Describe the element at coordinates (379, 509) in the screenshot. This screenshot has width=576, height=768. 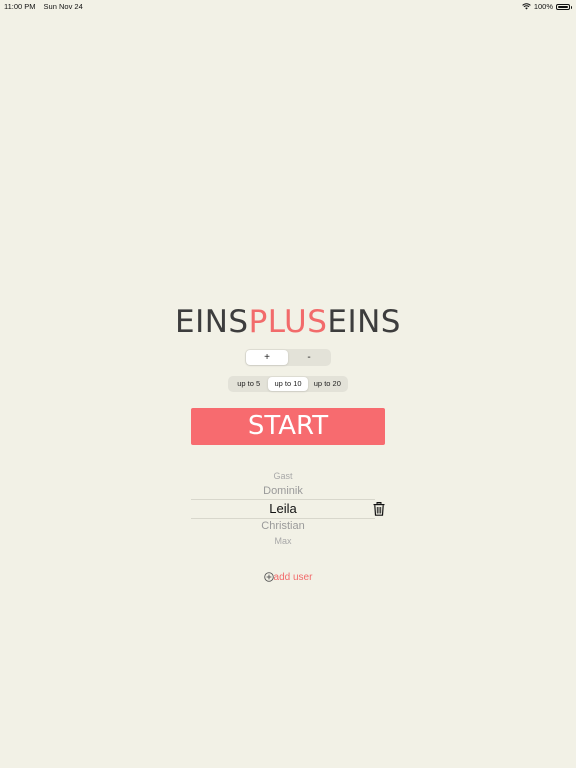
I see `trash-icon` at that location.